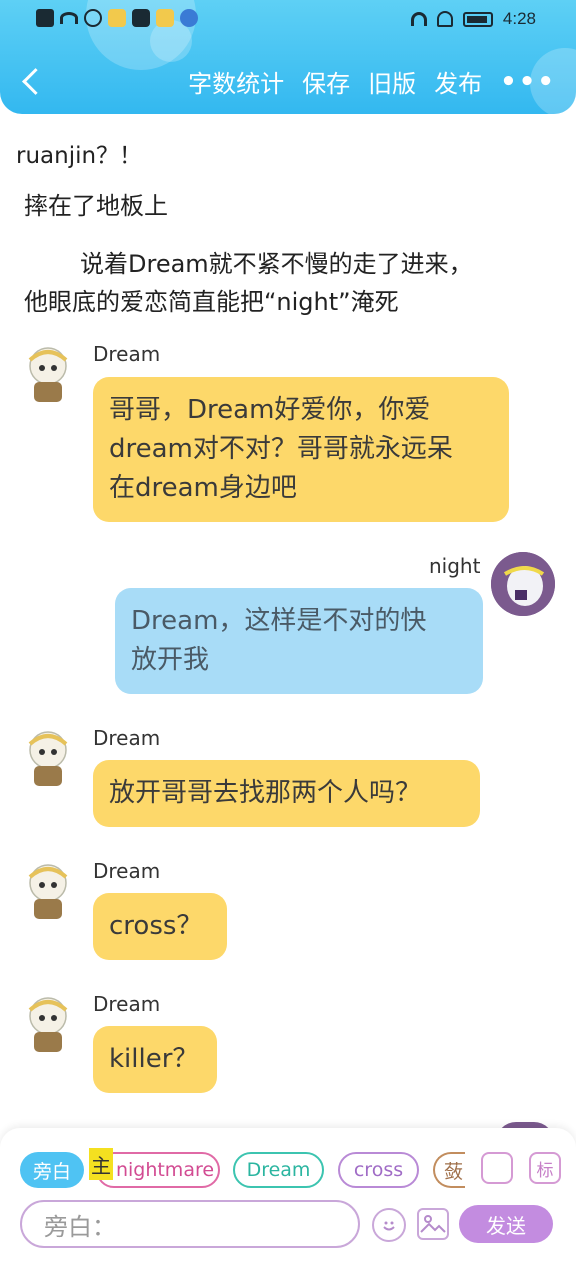  Describe the element at coordinates (96, 203) in the screenshot. I see `narration-line: 摔在了地板上` at that location.